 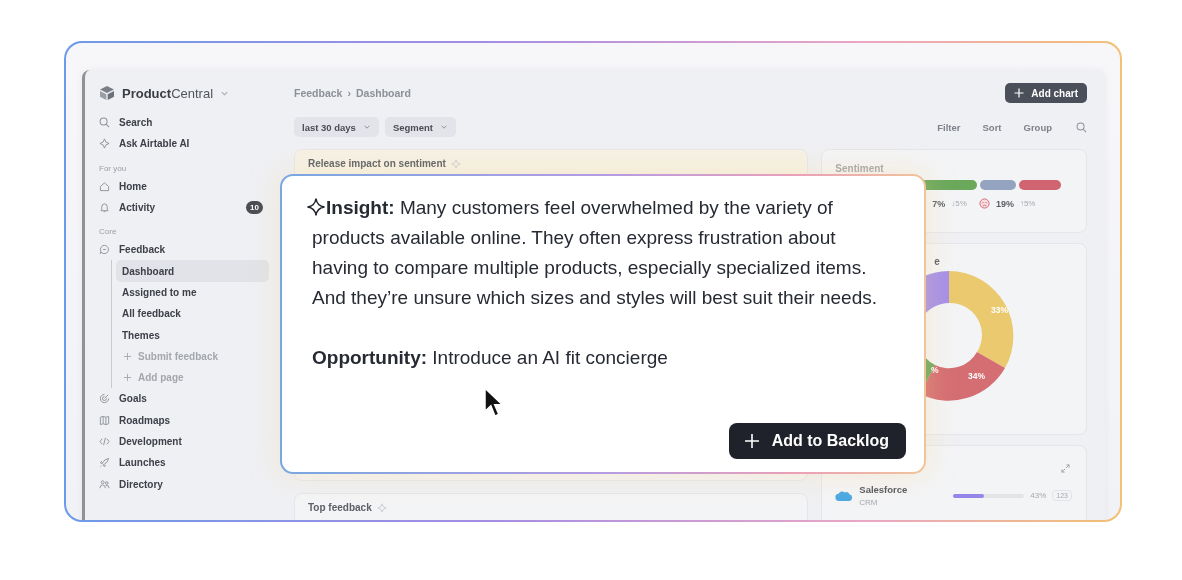 What do you see at coordinates (1040, 185) in the screenshot?
I see `negative-segment` at bounding box center [1040, 185].